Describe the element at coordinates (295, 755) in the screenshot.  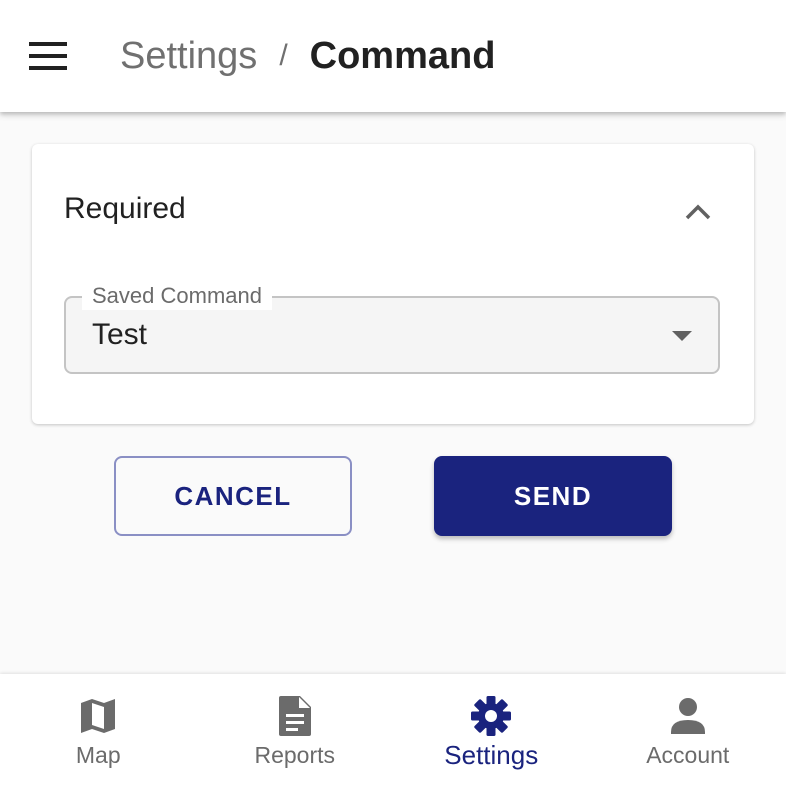
I see `nav-label-reports: Reports` at that location.